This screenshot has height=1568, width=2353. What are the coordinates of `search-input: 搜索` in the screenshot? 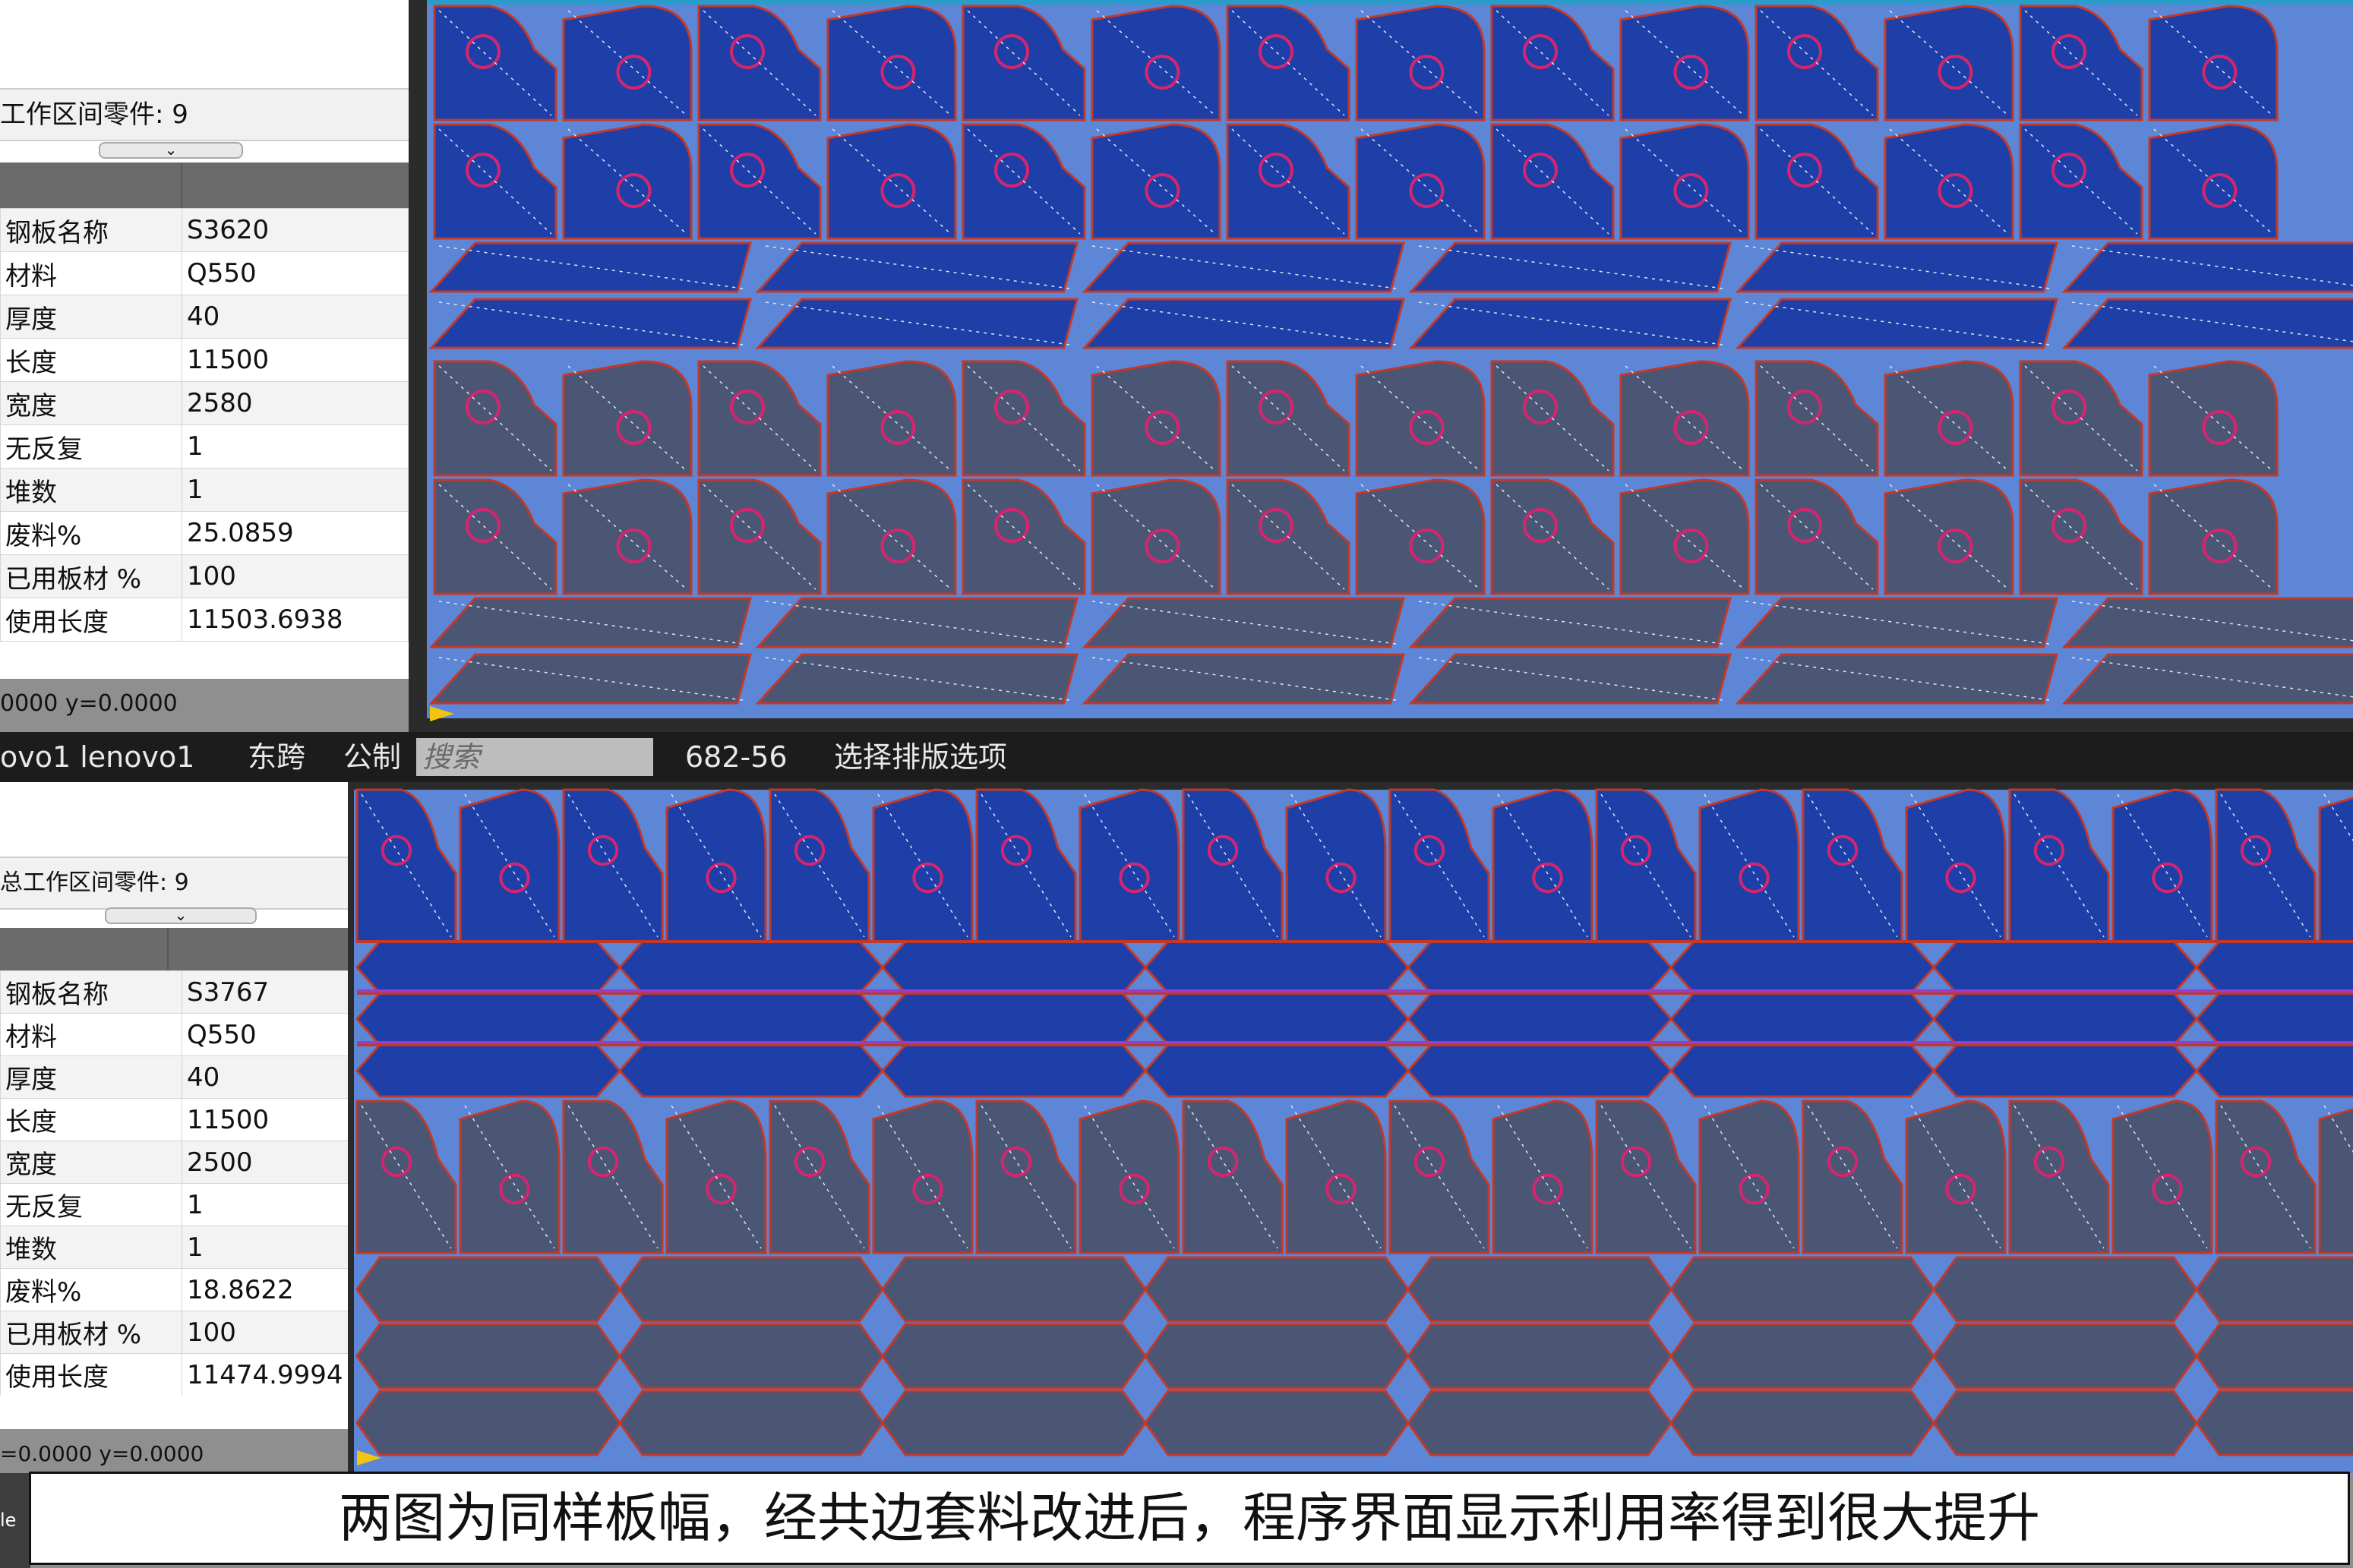 It's located at (535, 757).